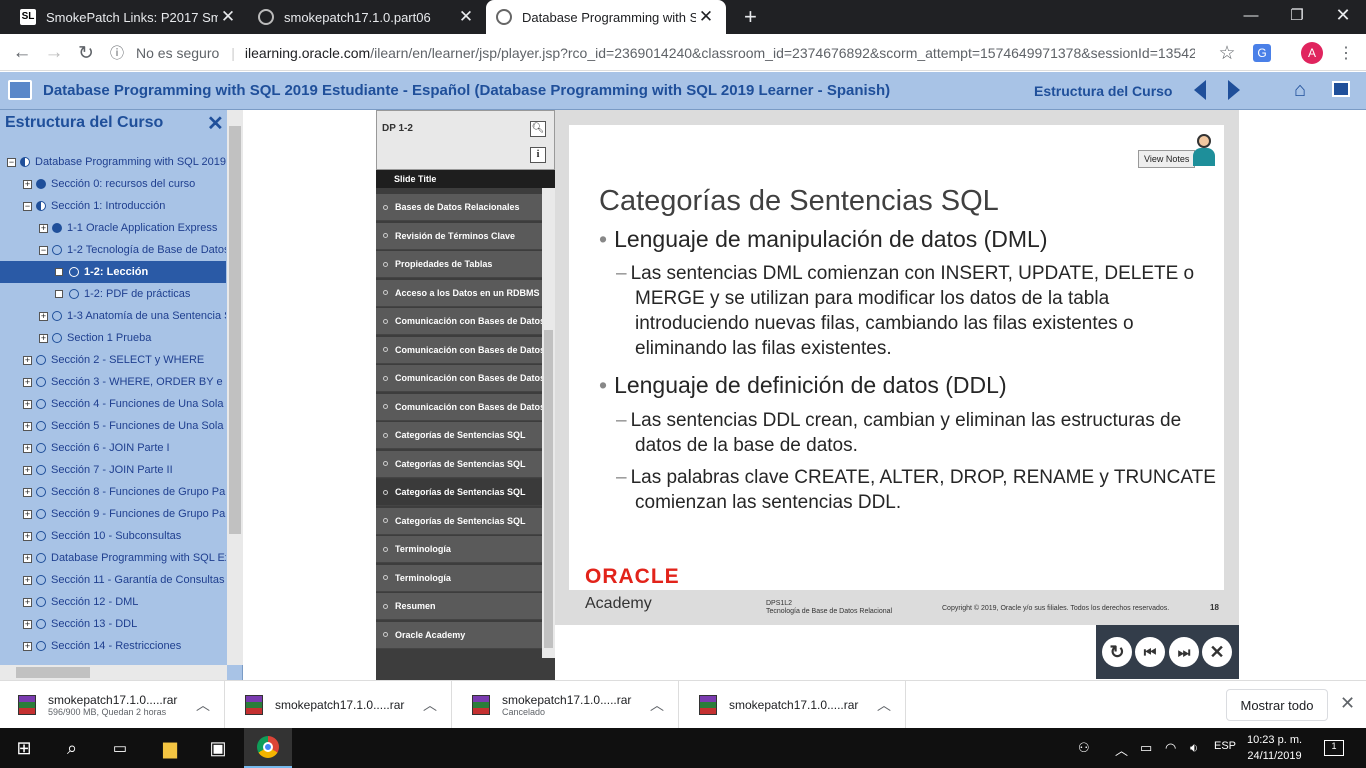  I want to click on slide-list-scroll-thumb, so click(548, 489).